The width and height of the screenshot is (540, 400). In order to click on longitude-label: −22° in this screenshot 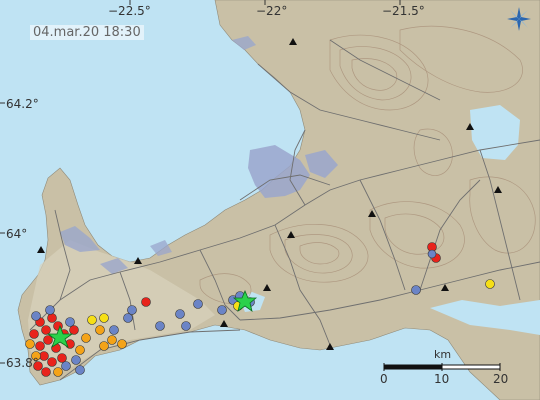, I will do `click(272, 11)`.